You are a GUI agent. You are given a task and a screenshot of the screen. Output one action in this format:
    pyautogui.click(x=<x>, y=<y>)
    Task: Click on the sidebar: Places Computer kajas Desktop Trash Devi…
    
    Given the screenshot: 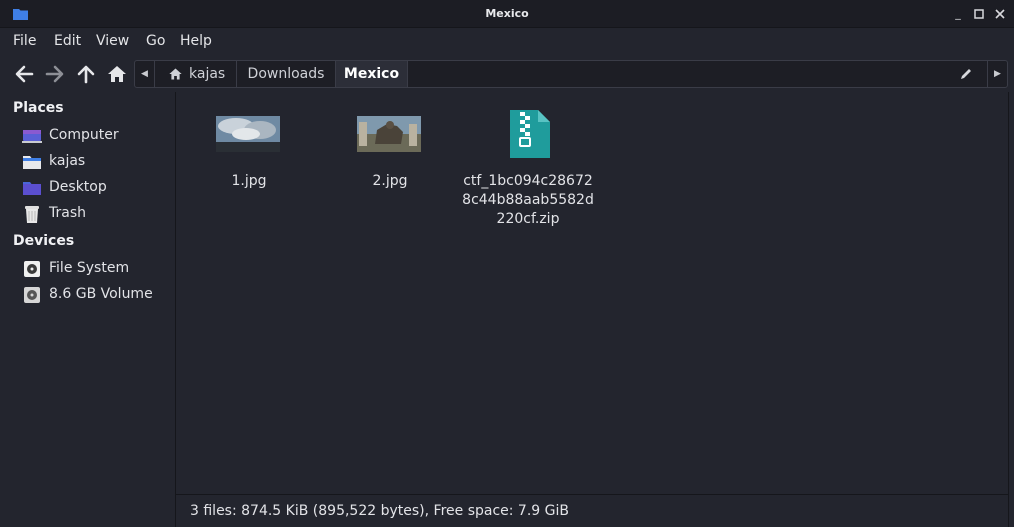 What is the action you would take?
    pyautogui.click(x=88, y=309)
    